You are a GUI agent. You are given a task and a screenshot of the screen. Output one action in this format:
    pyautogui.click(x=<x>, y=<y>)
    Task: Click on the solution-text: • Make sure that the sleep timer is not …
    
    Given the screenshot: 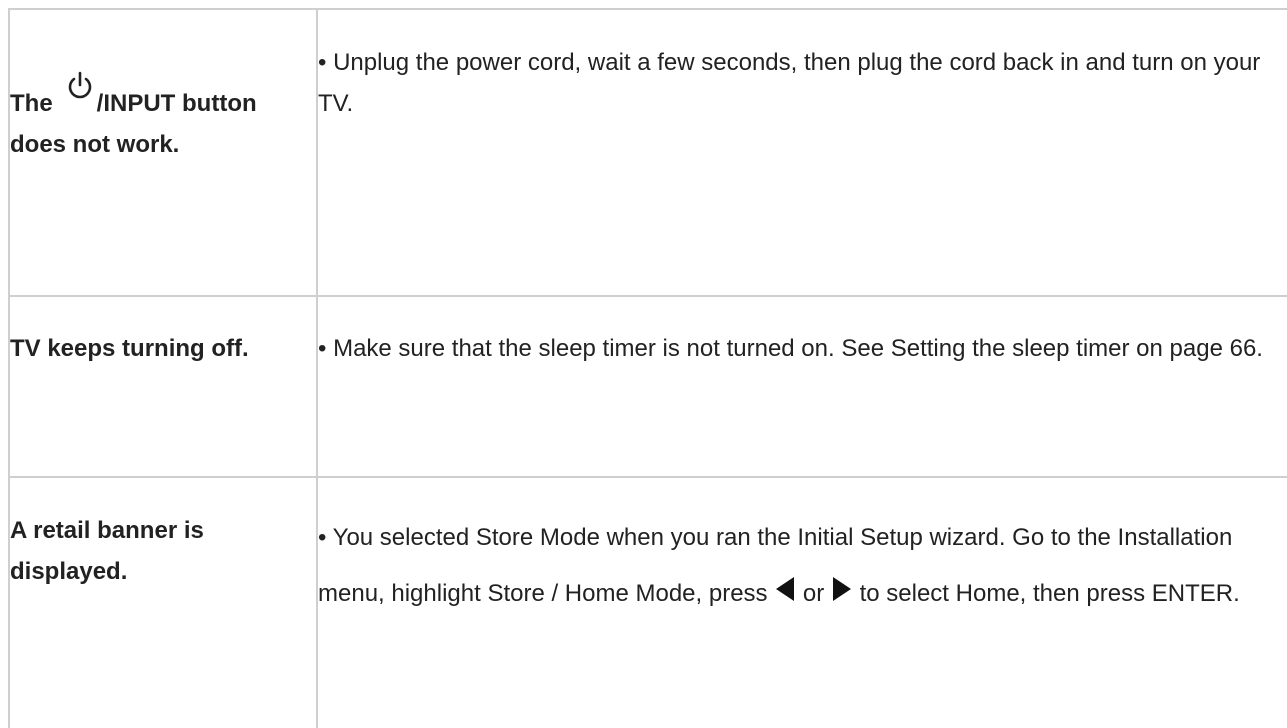 What is the action you would take?
    pyautogui.click(x=790, y=348)
    